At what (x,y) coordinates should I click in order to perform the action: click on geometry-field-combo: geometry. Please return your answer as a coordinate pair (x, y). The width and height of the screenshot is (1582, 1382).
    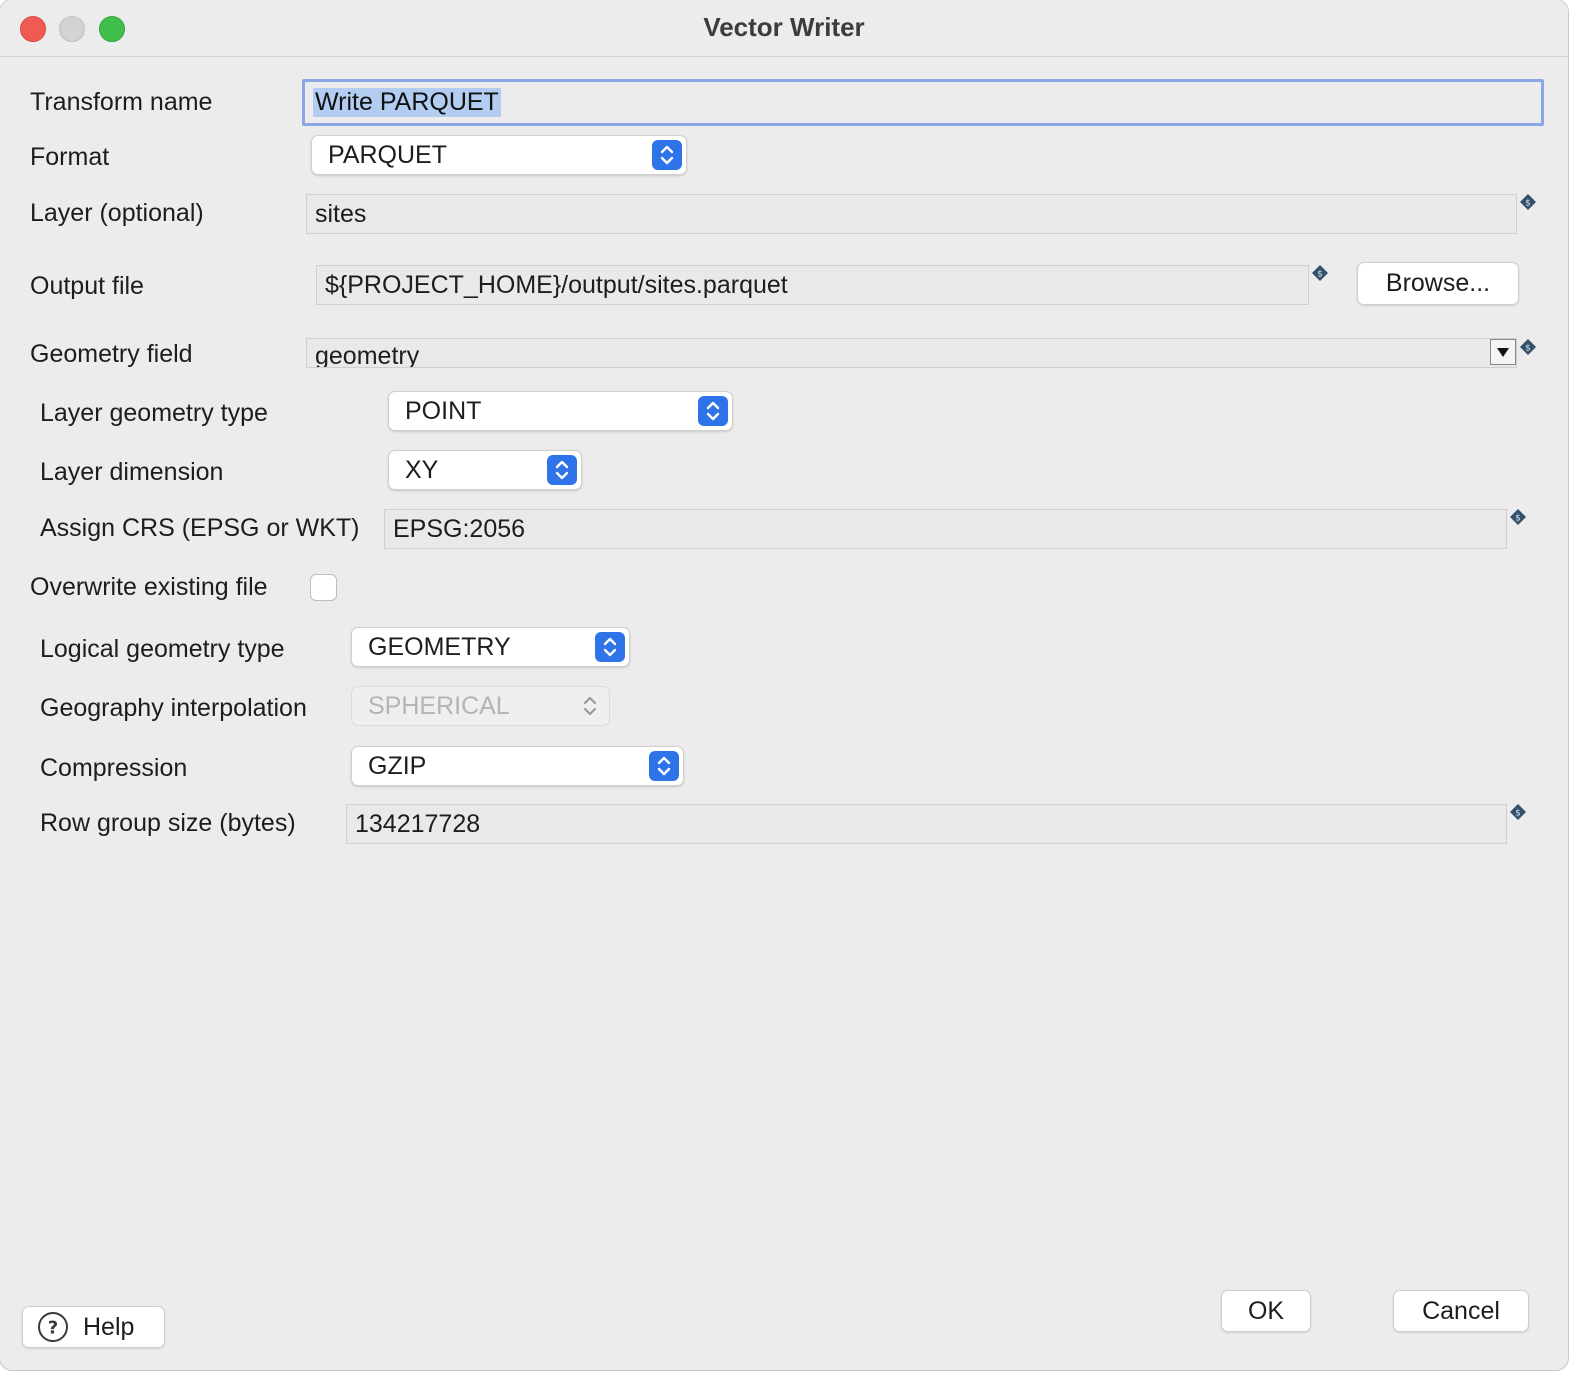
    Looking at the image, I should click on (911, 353).